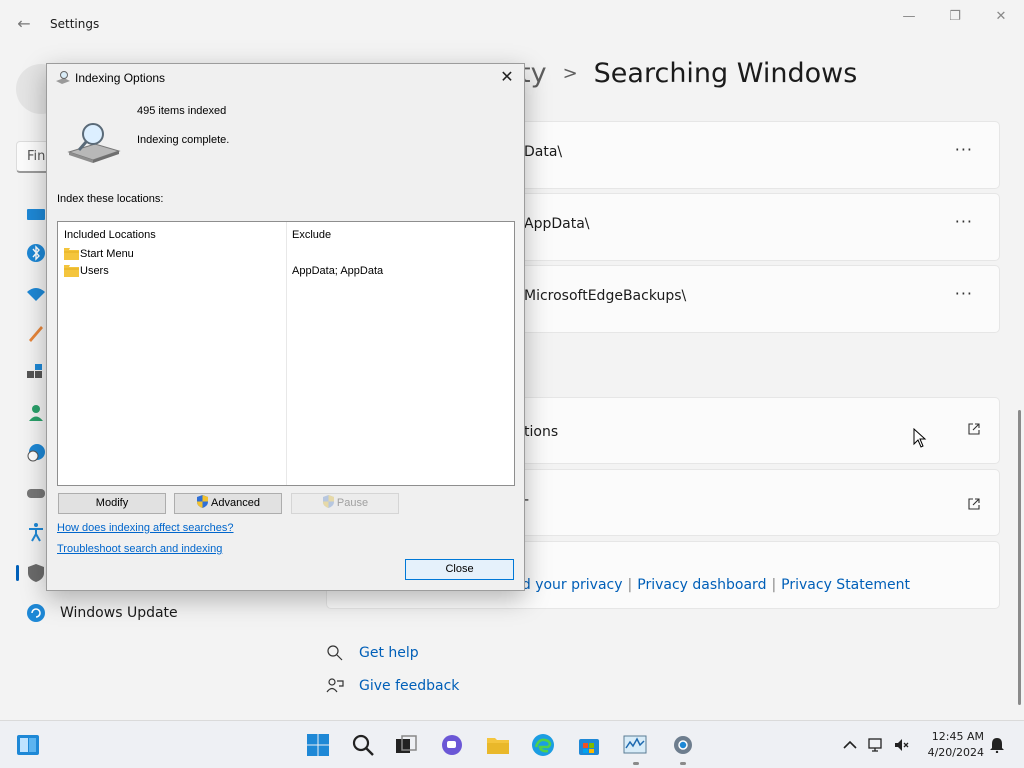  Describe the element at coordinates (28, 745) in the screenshot. I see `widgets-icon` at that location.